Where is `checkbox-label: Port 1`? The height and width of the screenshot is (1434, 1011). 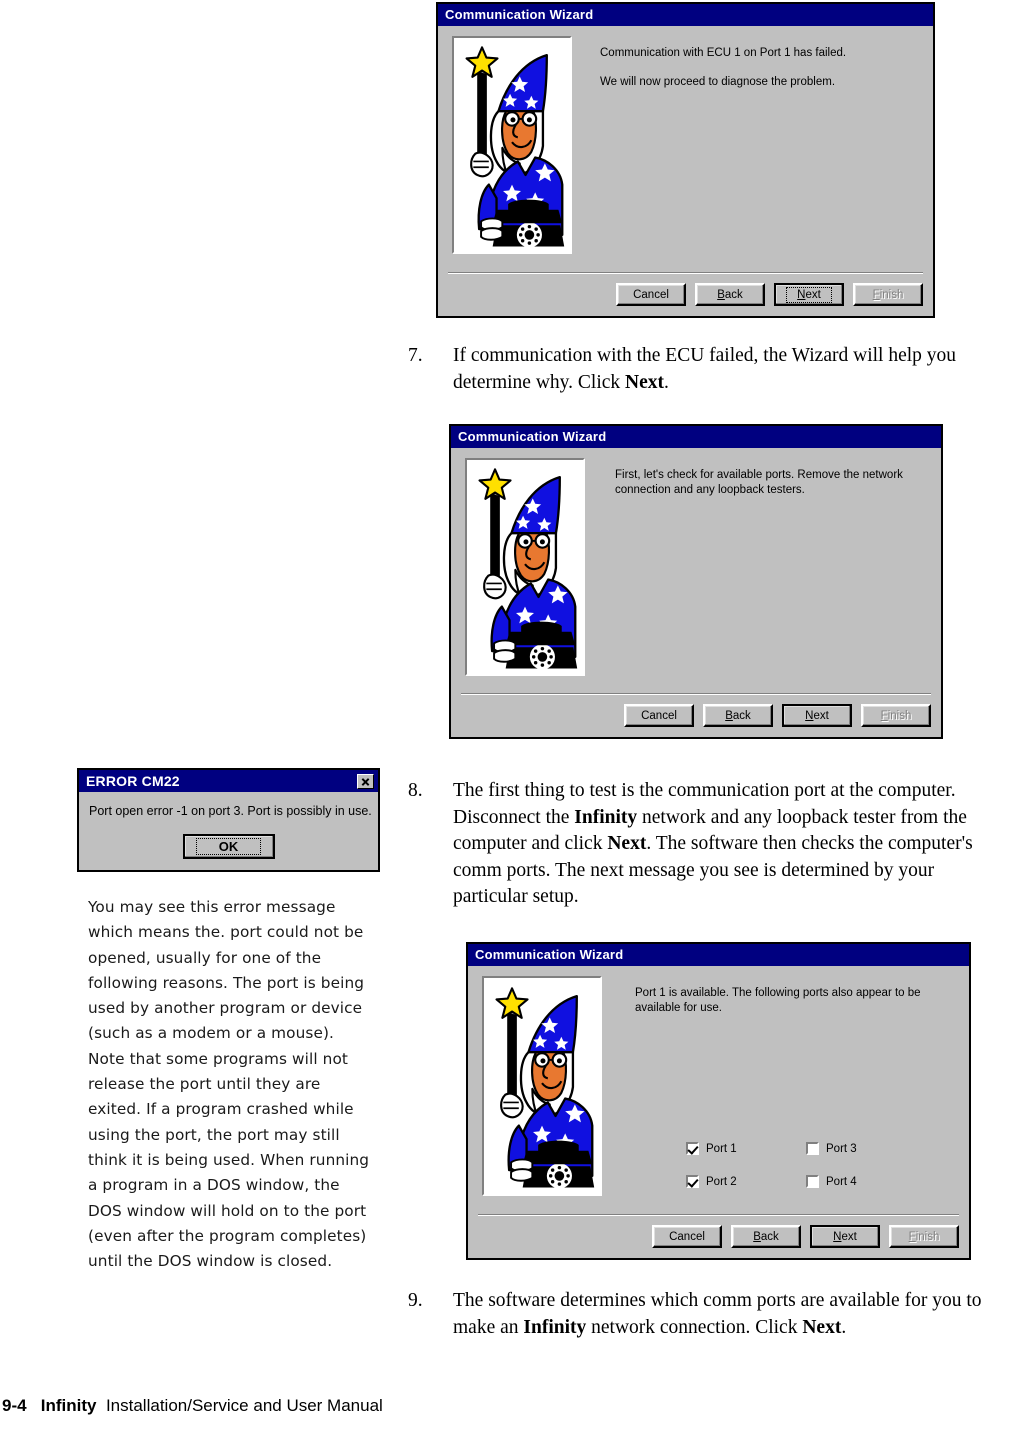
checkbox-label: Port 1 is located at coordinates (721, 1148).